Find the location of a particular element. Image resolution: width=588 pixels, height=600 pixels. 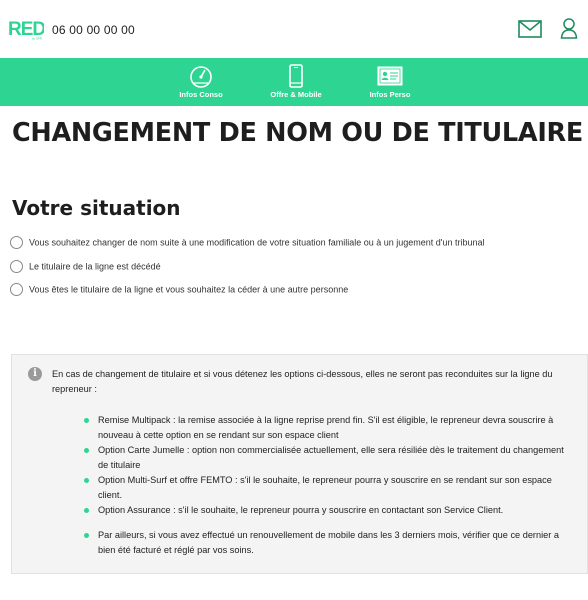

info-icon: i is located at coordinates (35, 374).